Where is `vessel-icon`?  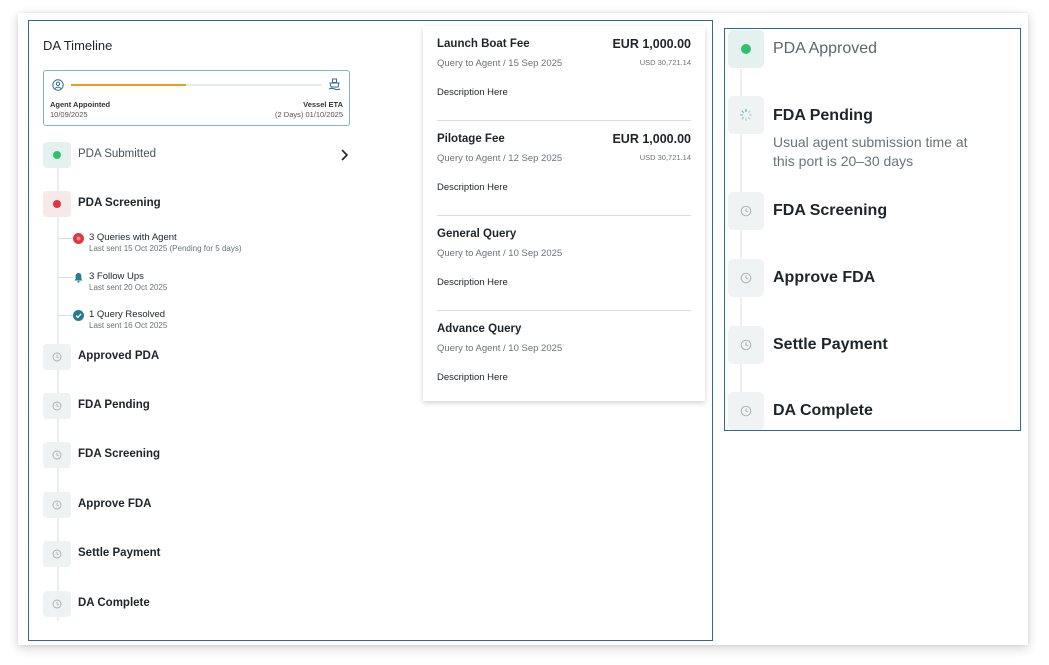 vessel-icon is located at coordinates (334, 84).